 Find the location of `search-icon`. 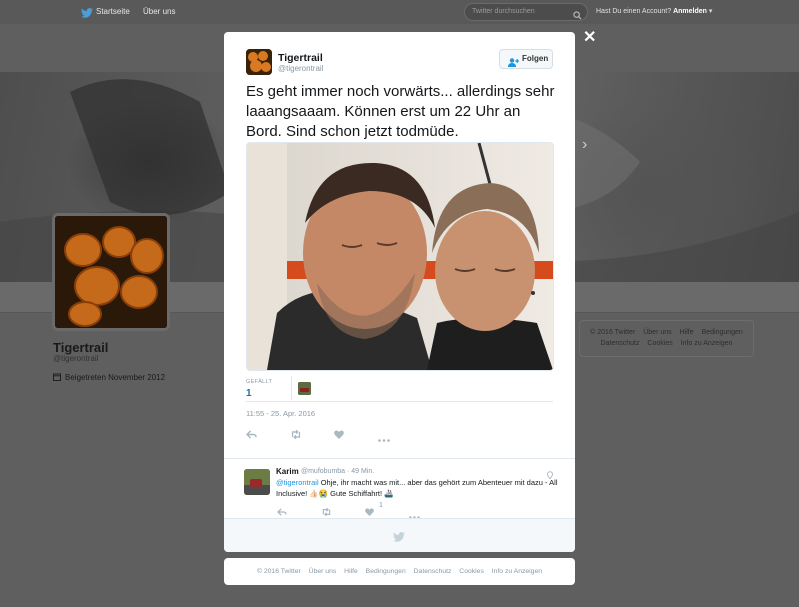

search-icon is located at coordinates (577, 16).